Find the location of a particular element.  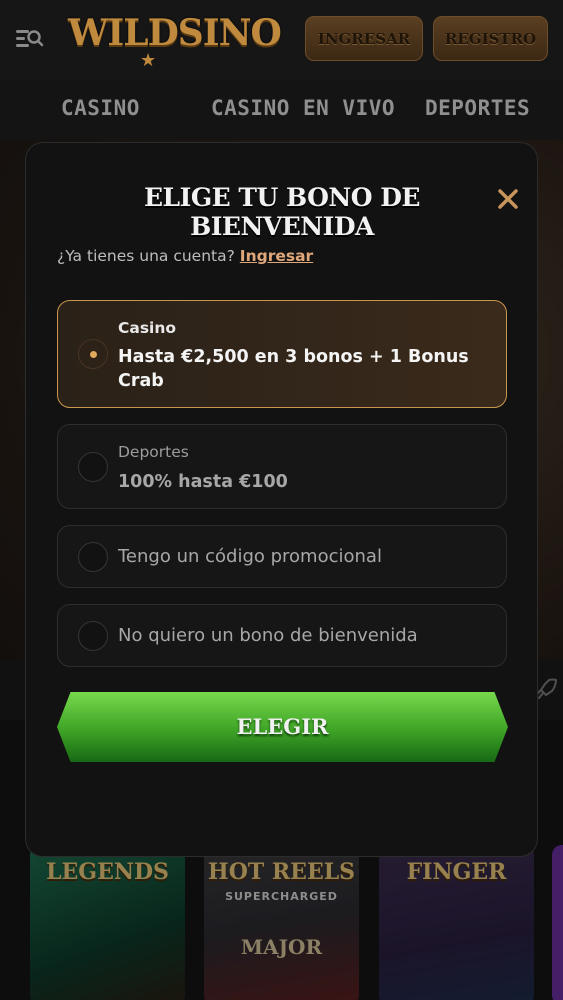

option-text: 100% hasta €100 is located at coordinates (203, 482).